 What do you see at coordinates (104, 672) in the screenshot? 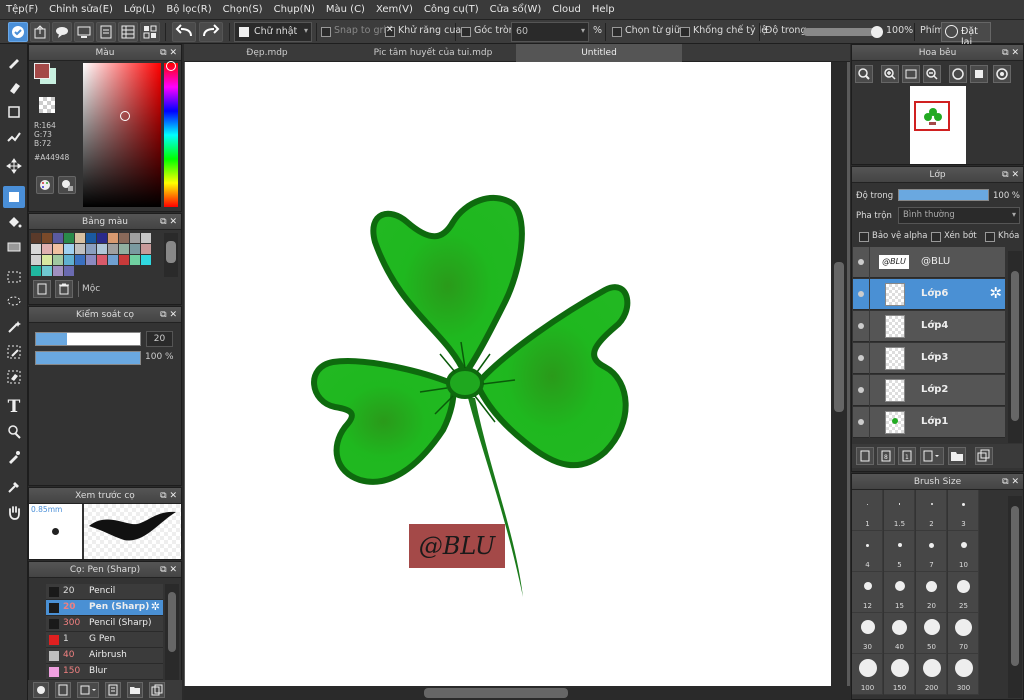
I see `brush-list-item: 150 Blur` at bounding box center [104, 672].